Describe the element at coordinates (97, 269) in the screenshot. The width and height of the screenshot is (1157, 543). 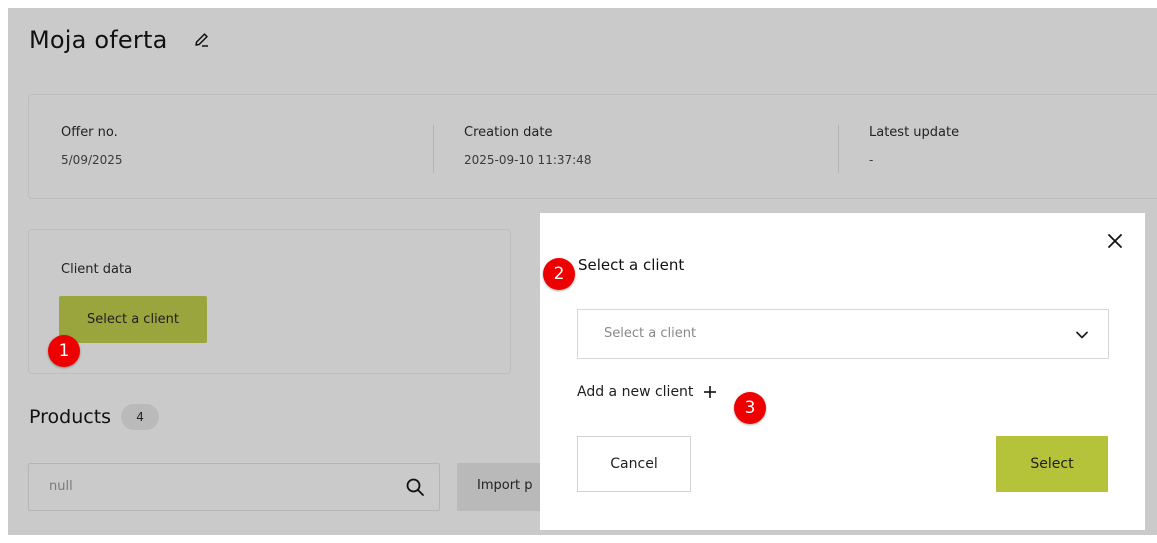
I see `client-data-title: Client data` at that location.